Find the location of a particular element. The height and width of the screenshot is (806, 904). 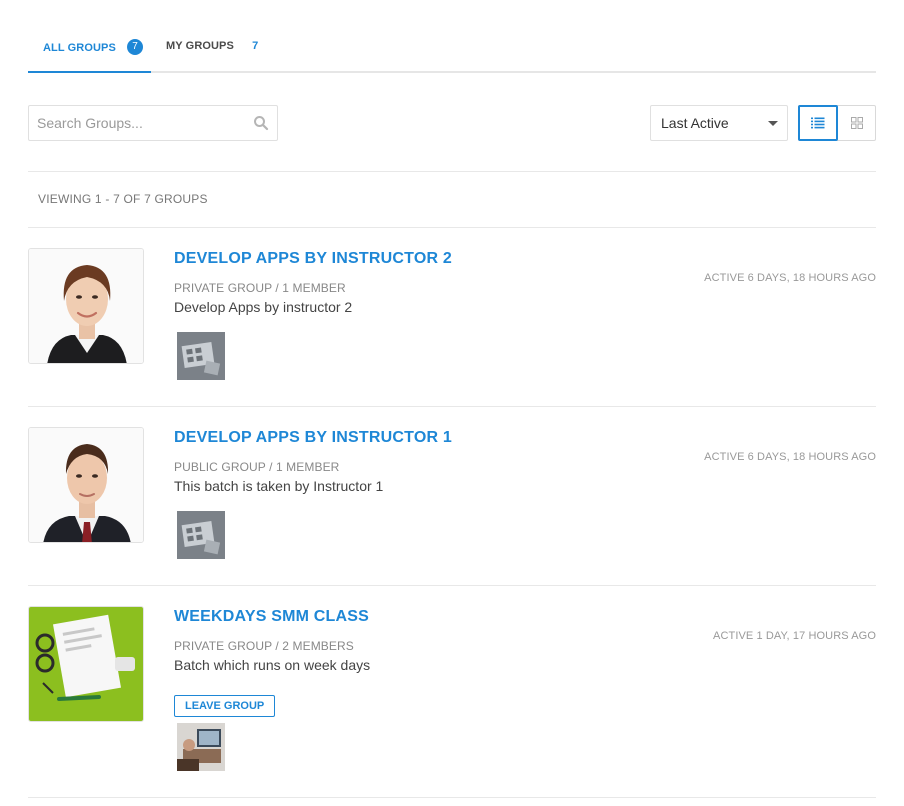

search-box is located at coordinates (153, 123).